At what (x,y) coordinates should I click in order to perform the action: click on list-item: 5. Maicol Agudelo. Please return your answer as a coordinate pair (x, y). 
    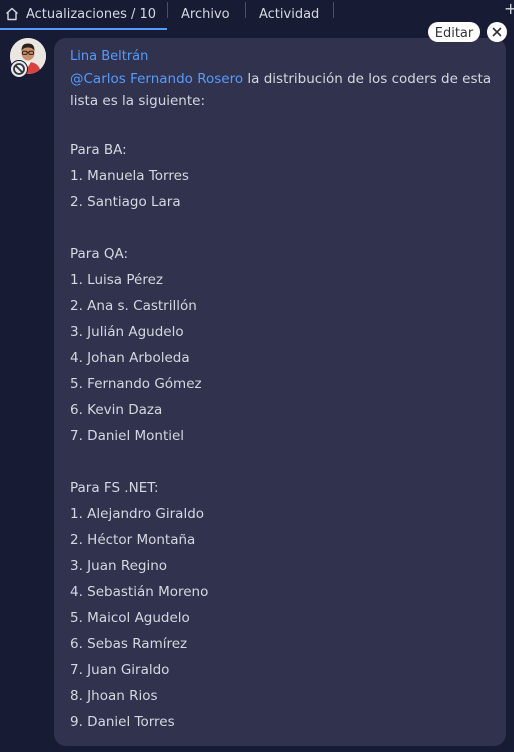
    Looking at the image, I should click on (130, 618).